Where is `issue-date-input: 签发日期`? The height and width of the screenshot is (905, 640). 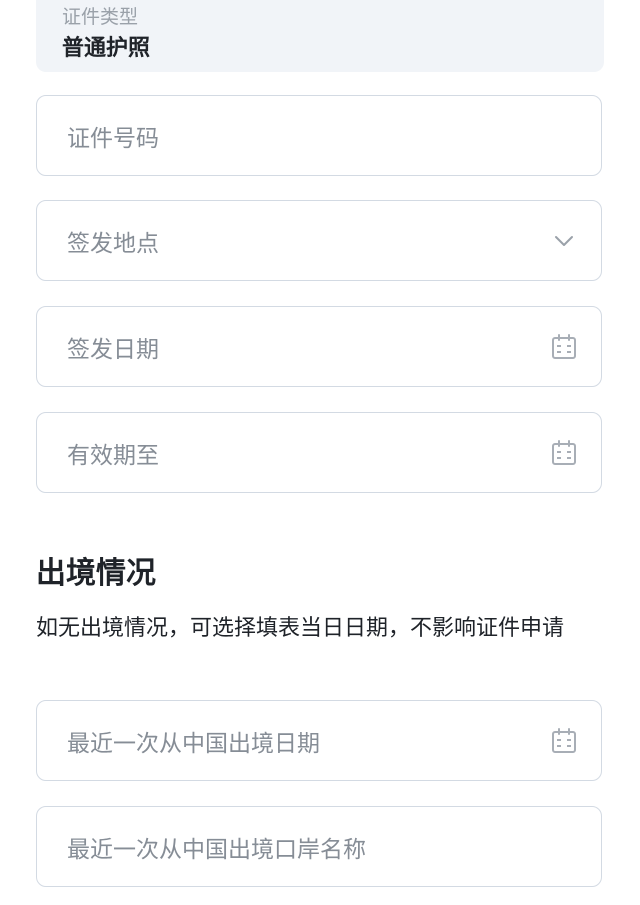 issue-date-input: 签发日期 is located at coordinates (319, 346).